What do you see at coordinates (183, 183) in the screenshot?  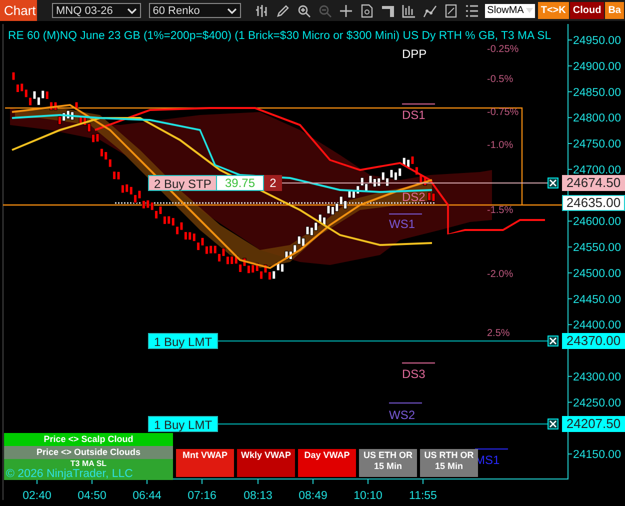 I see `order-label: 2 Buy STP` at bounding box center [183, 183].